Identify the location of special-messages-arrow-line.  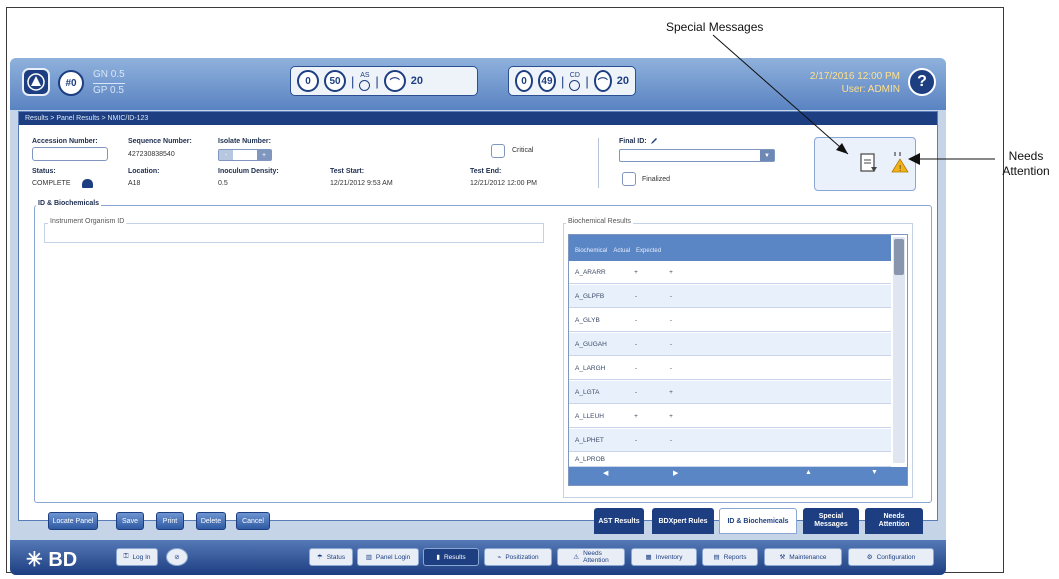
(780, 94).